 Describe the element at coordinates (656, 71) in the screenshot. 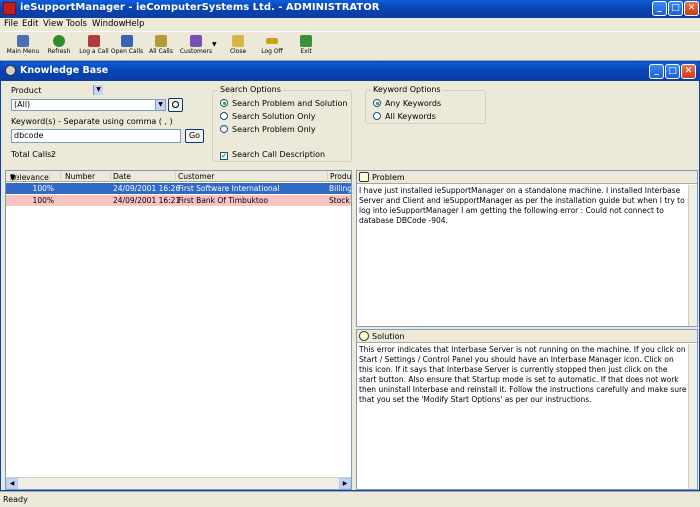

I see `kb-minimize-button: _` at that location.